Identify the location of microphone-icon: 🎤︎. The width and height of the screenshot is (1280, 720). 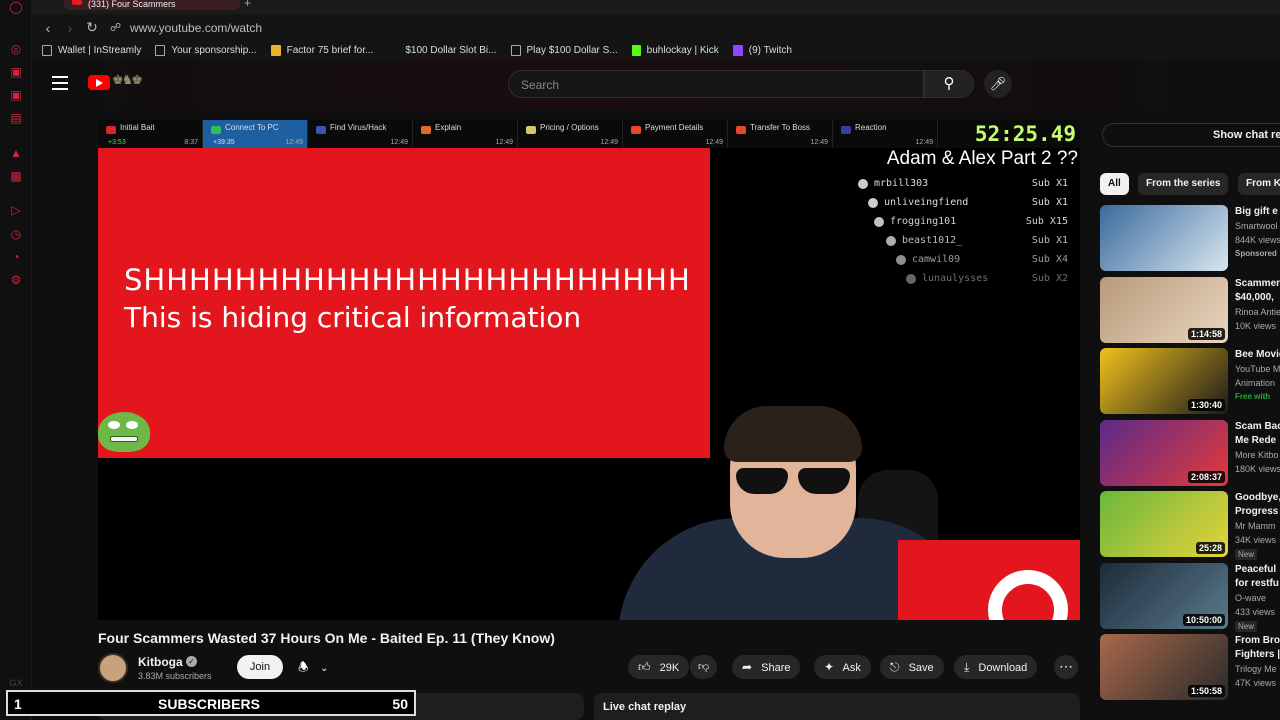
(998, 84).